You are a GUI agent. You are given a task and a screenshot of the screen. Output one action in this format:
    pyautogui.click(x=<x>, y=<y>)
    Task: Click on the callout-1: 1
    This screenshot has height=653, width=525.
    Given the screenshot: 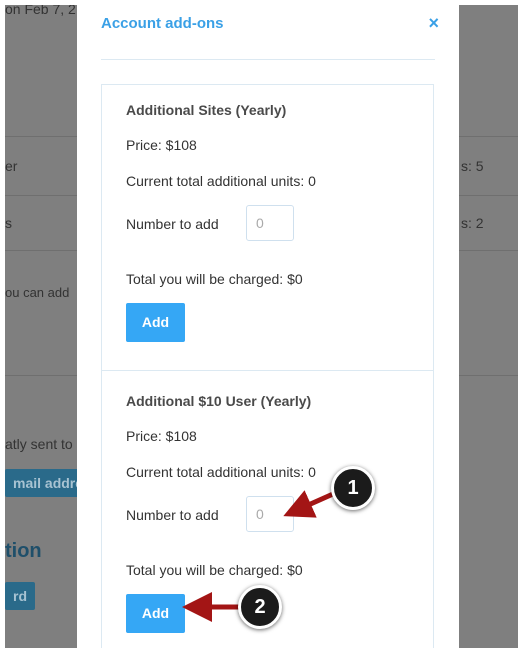 What is the action you would take?
    pyautogui.click(x=353, y=488)
    